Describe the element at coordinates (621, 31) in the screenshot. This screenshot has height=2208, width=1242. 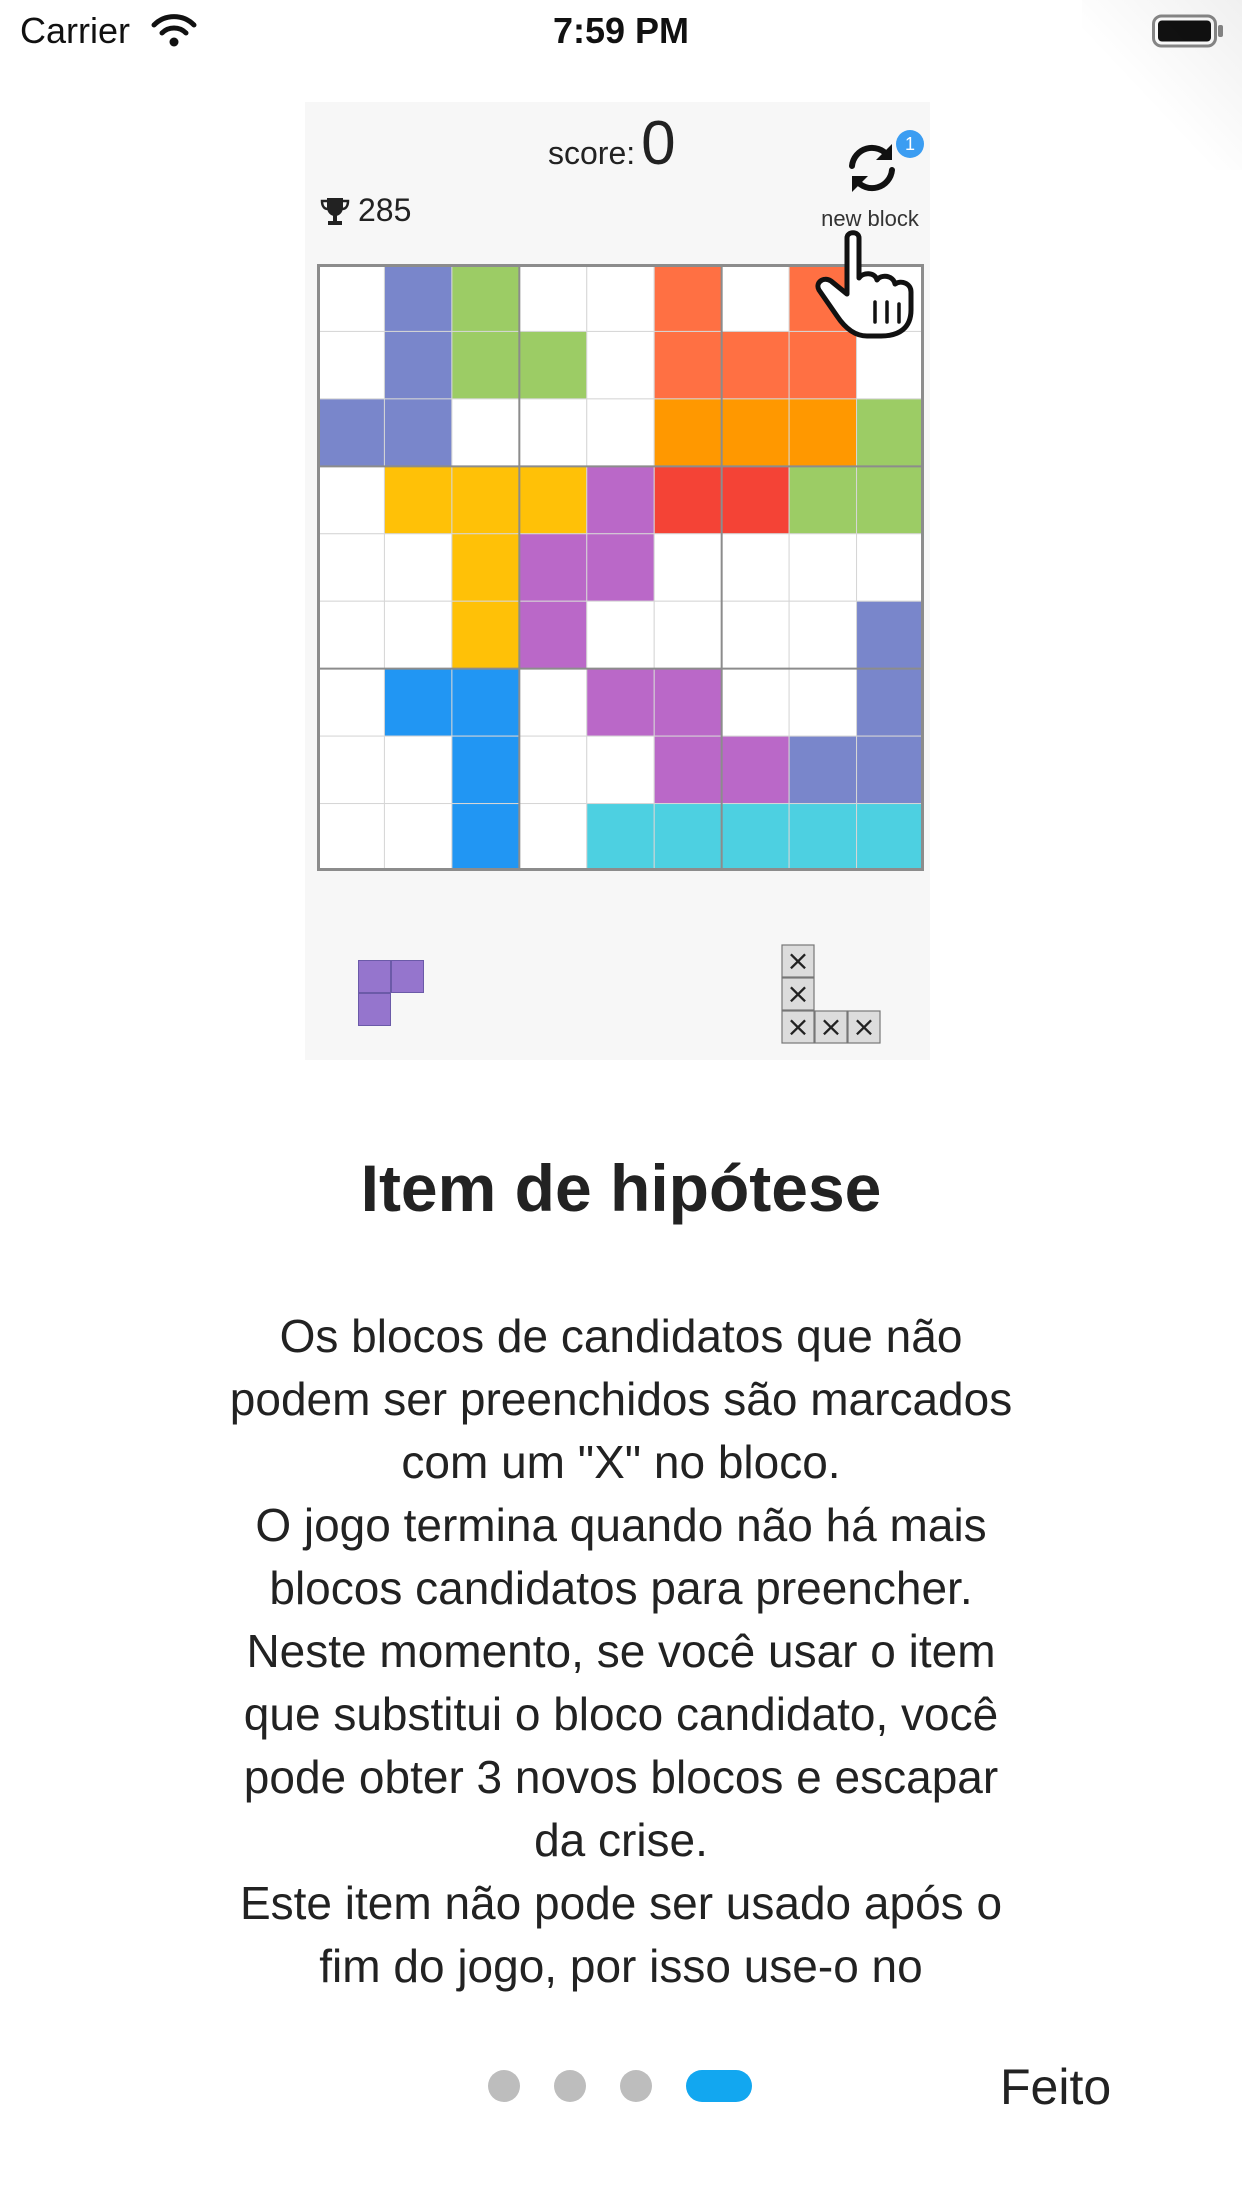
I see `status-bar: Carrier 7:59 PM` at that location.